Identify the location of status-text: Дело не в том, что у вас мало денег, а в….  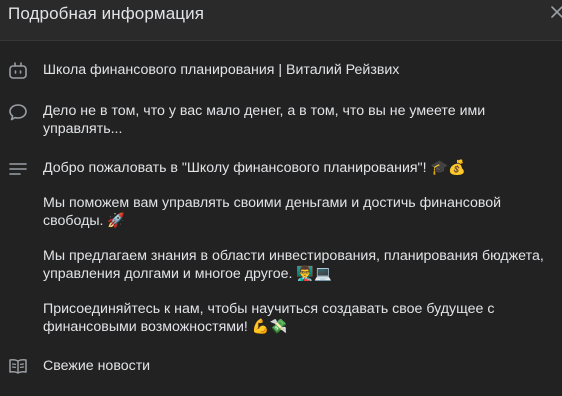
(302, 120).